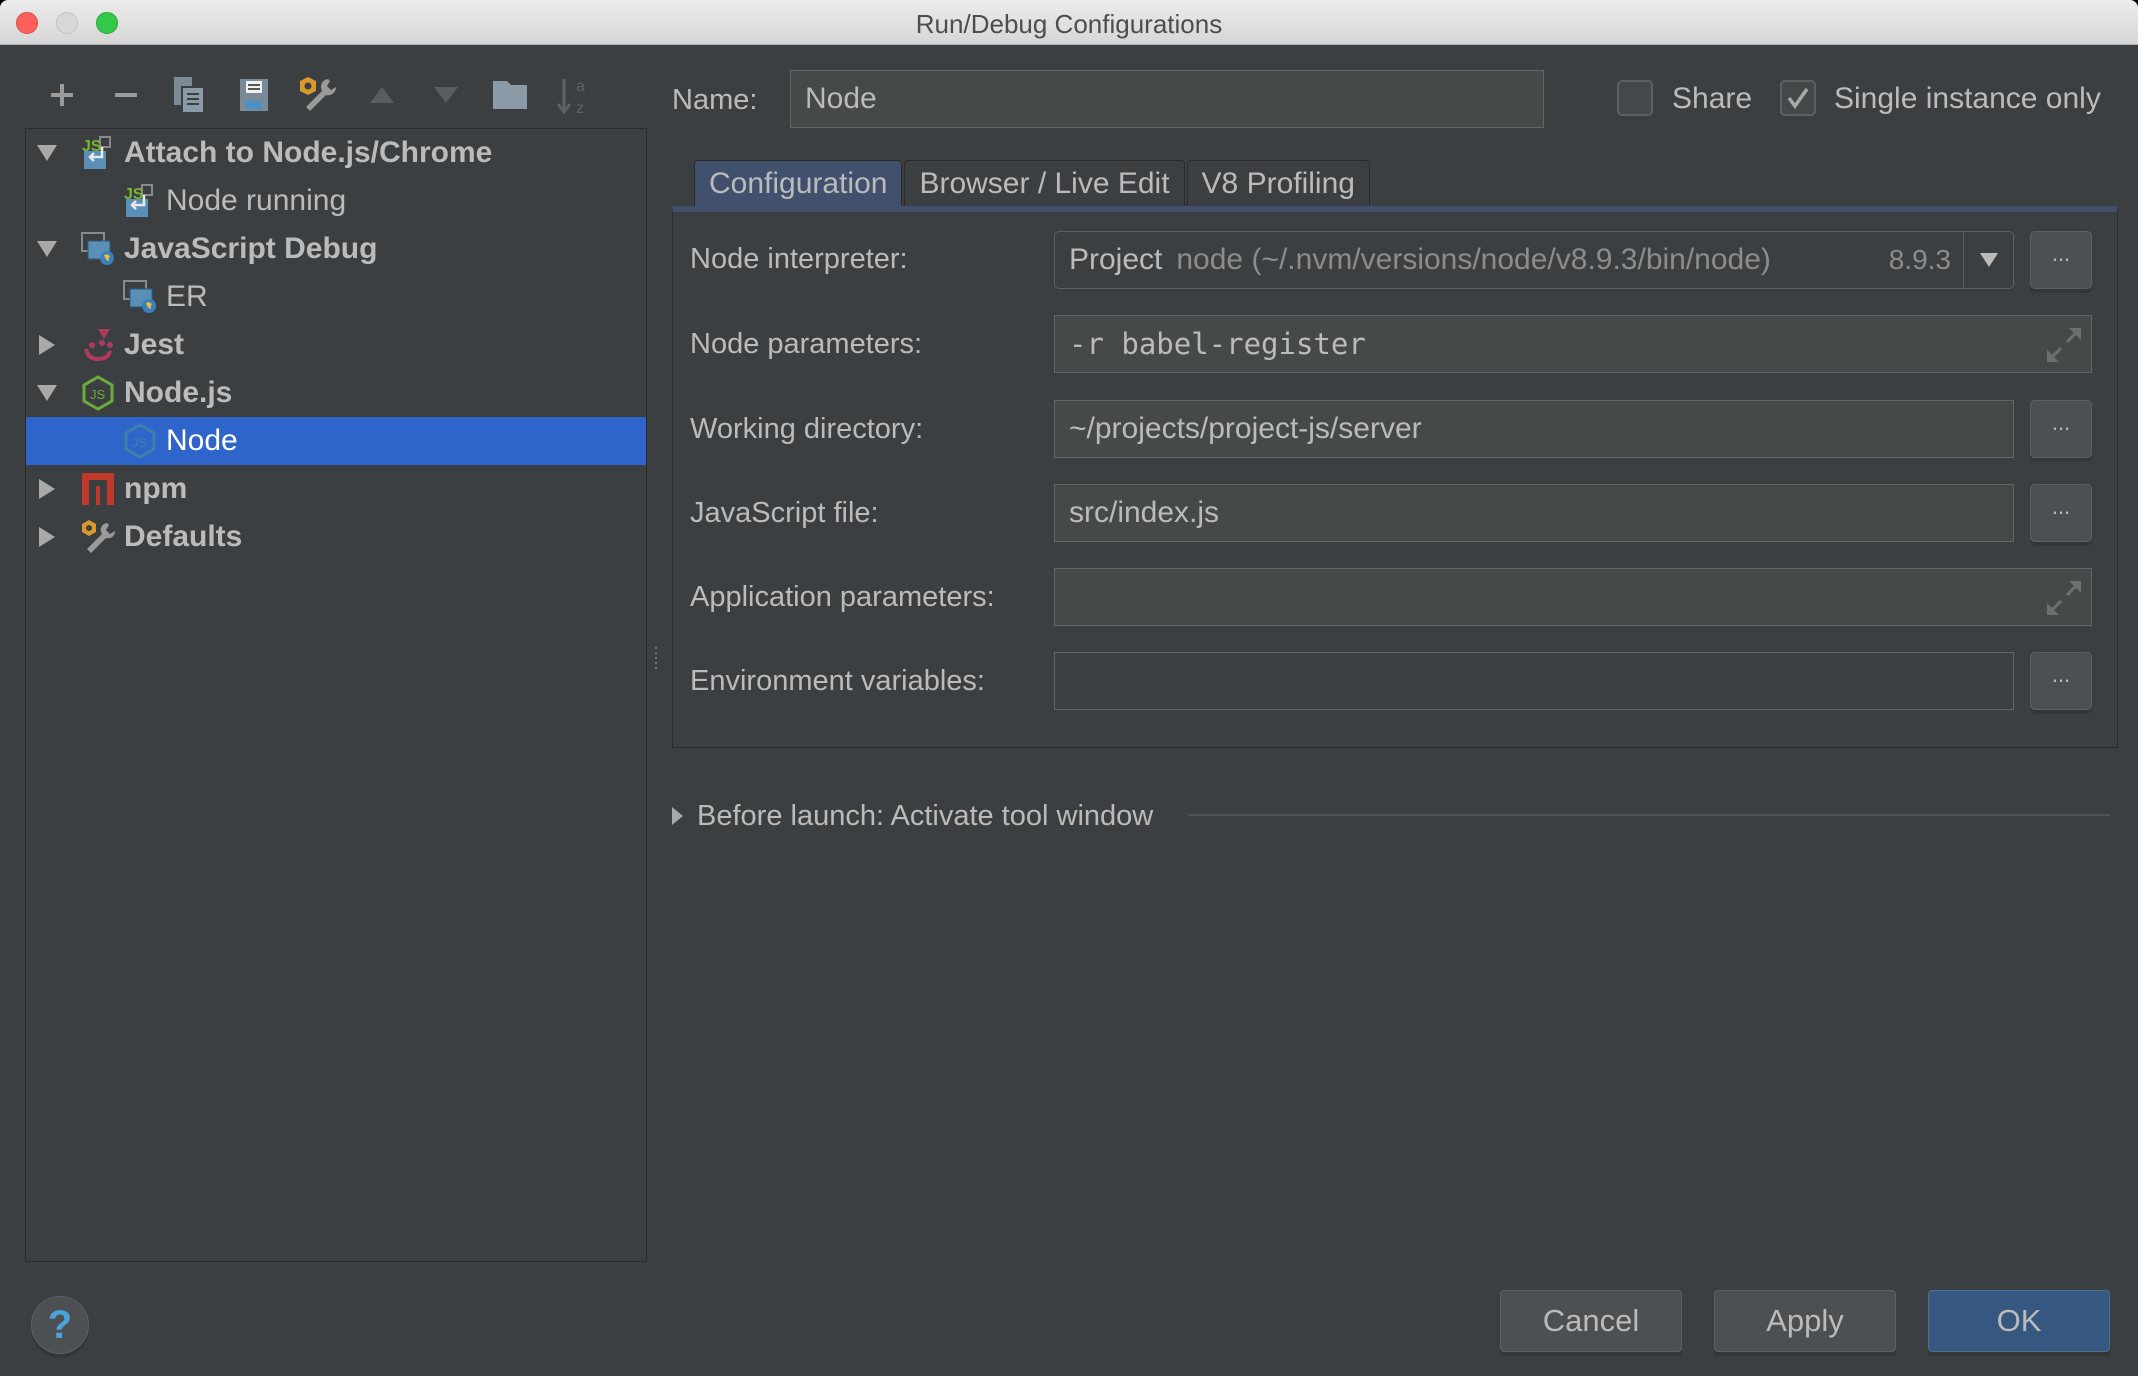  What do you see at coordinates (580, 86) in the screenshot?
I see `svg-text: a` at bounding box center [580, 86].